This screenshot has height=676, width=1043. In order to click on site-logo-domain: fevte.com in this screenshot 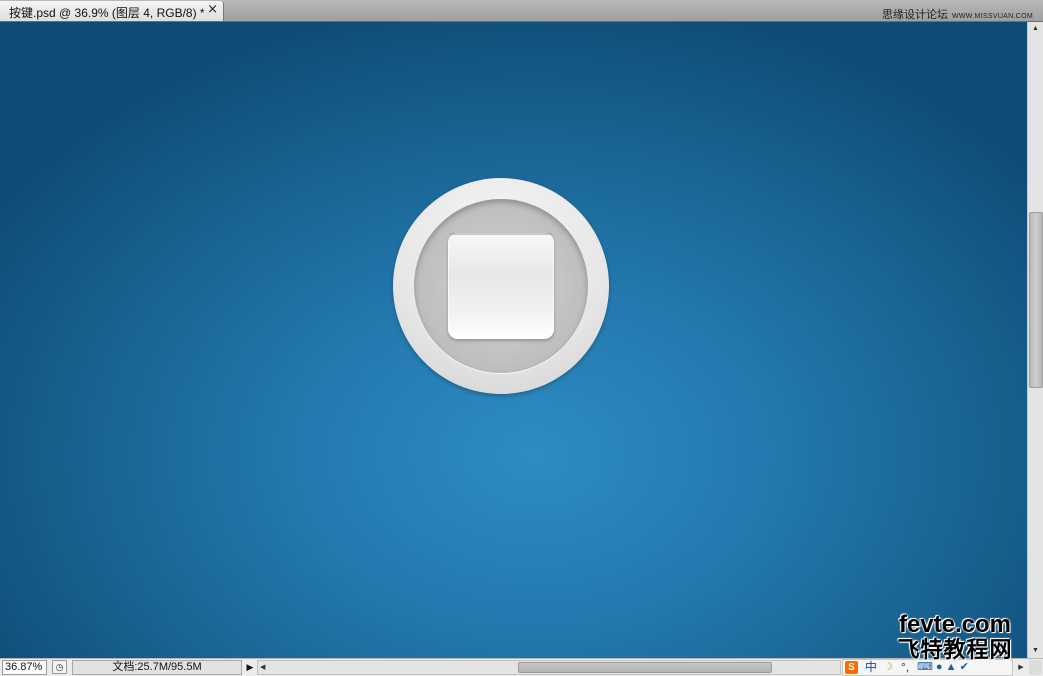, I will do `click(955, 624)`.